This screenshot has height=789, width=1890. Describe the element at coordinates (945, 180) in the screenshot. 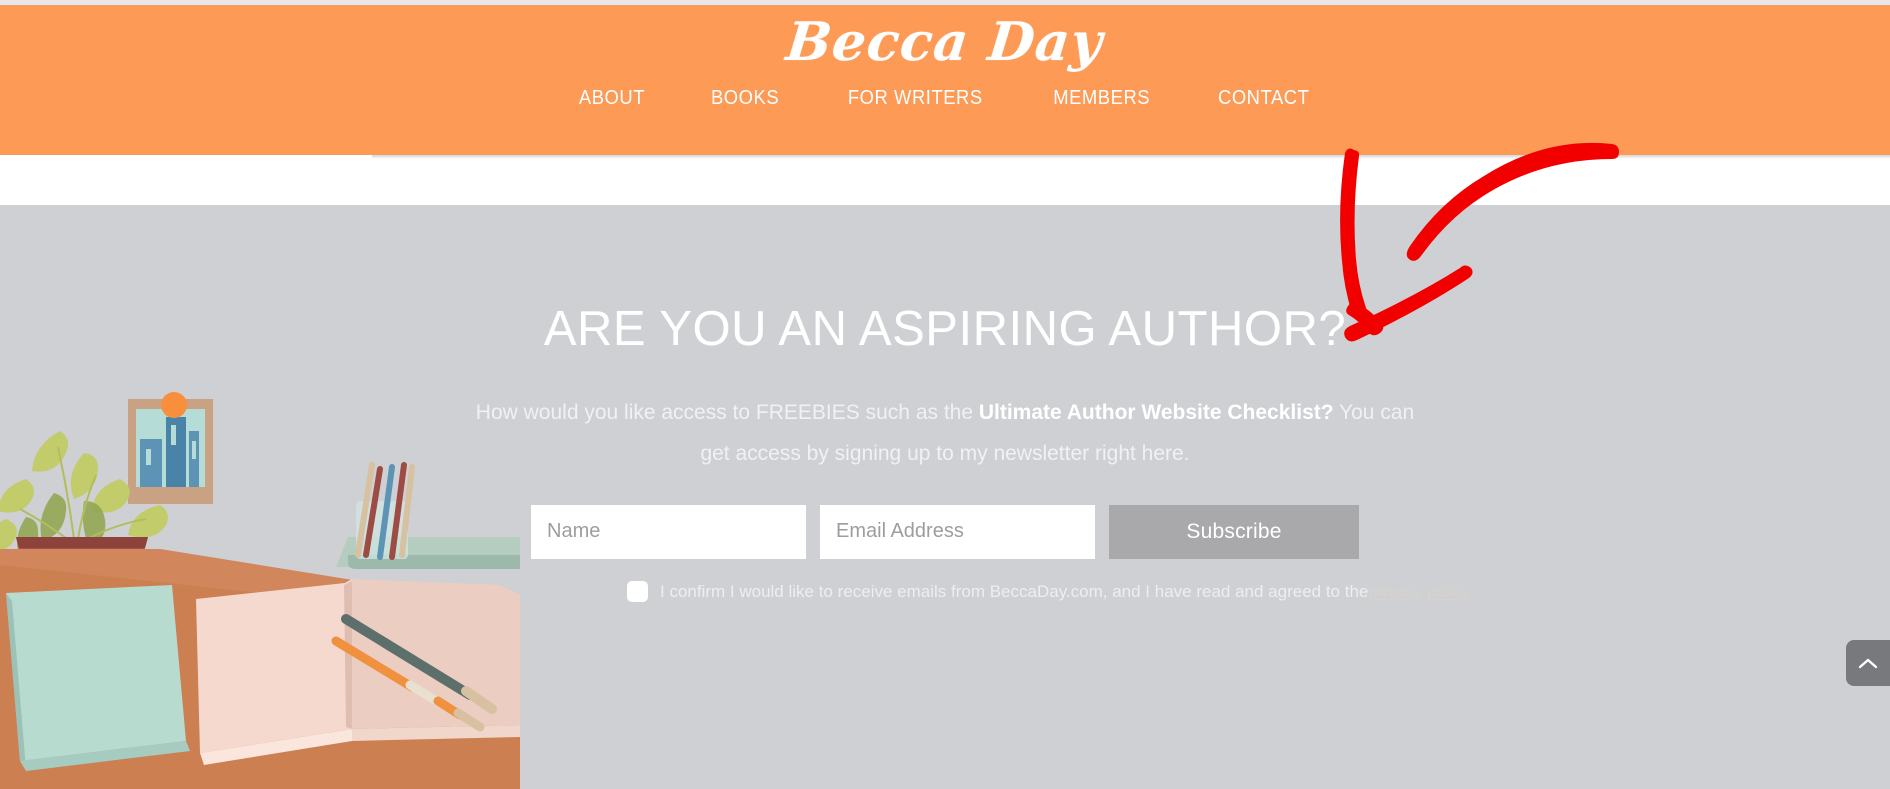

I see `white-divider-band` at that location.